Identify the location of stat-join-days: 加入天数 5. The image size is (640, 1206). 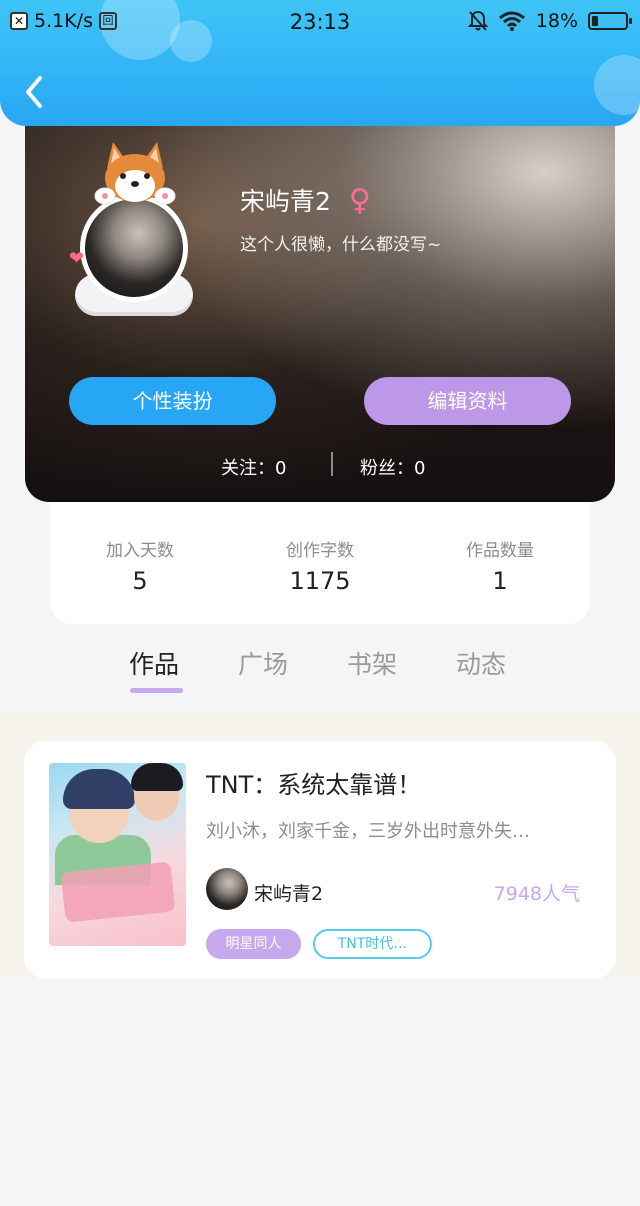
(140, 565).